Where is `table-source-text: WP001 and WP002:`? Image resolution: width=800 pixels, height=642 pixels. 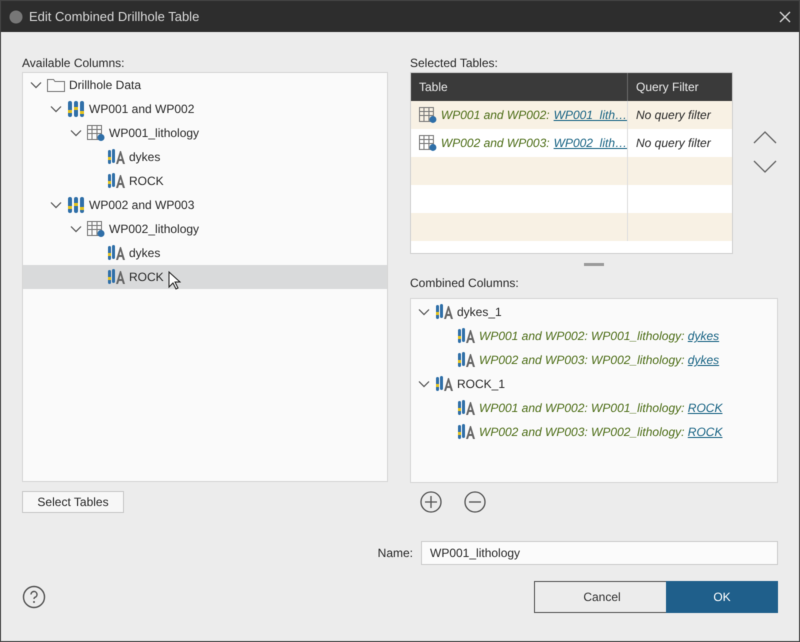
table-source-text: WP001 and WP002: is located at coordinates (495, 115).